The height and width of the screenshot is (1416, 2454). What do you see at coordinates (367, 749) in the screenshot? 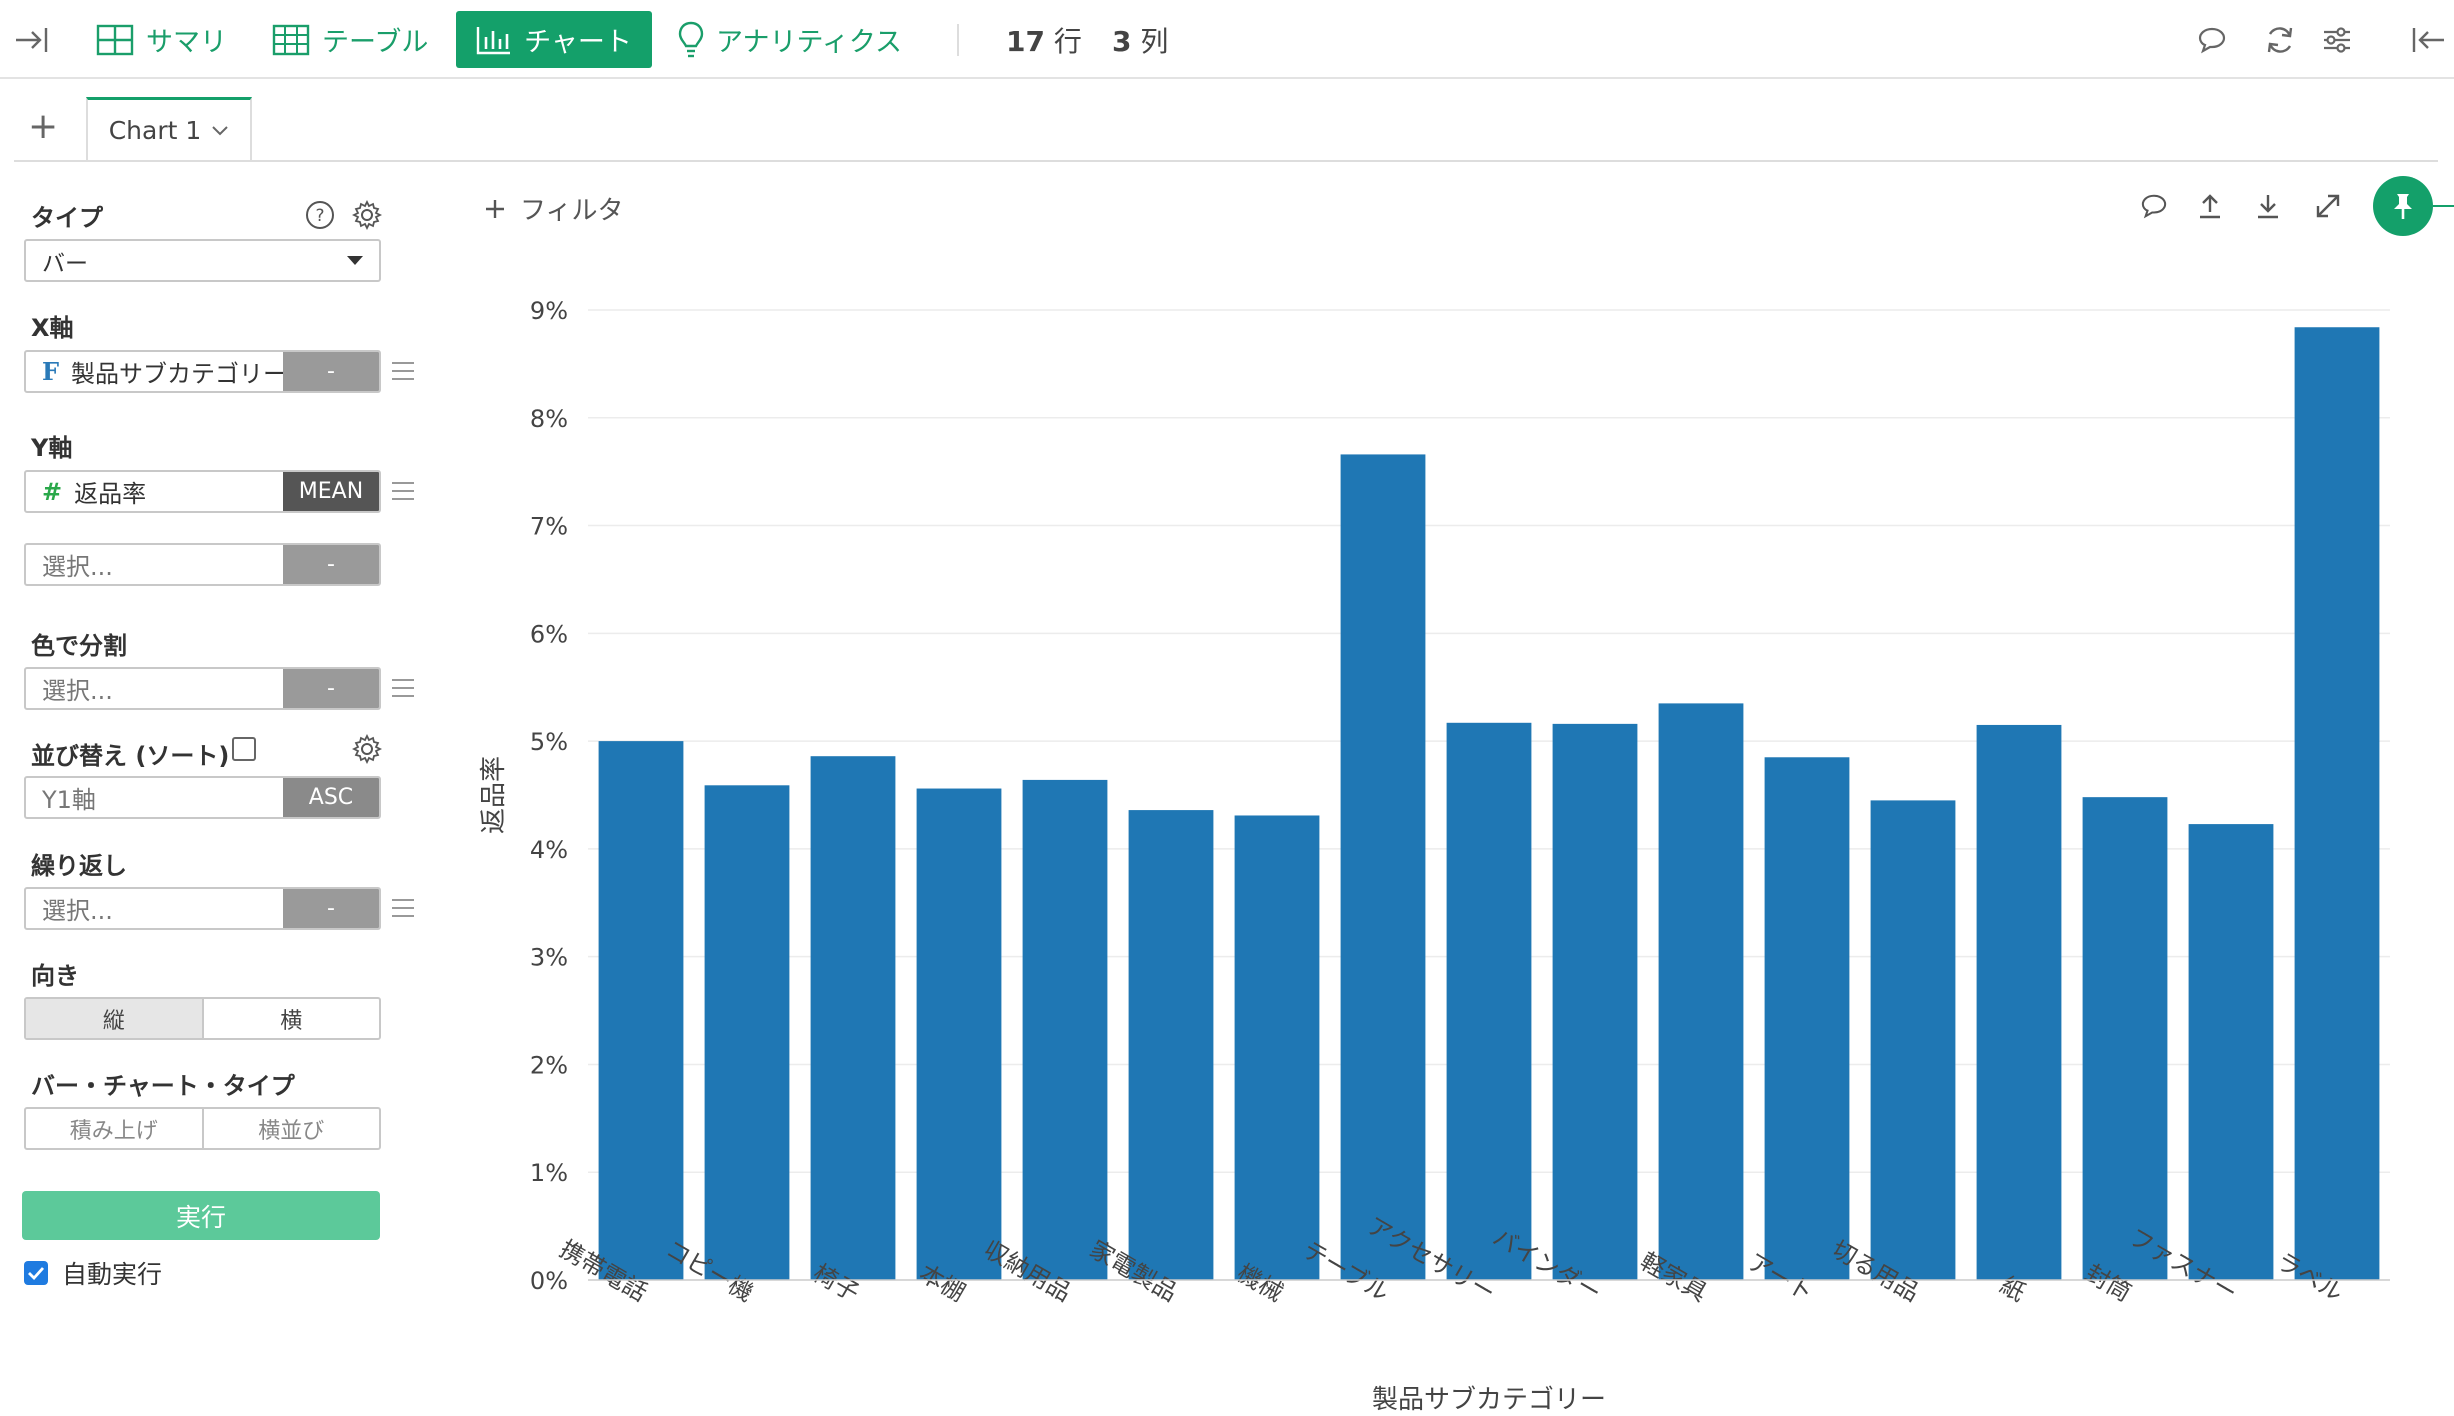
I see `sort-gear-icon` at bounding box center [367, 749].